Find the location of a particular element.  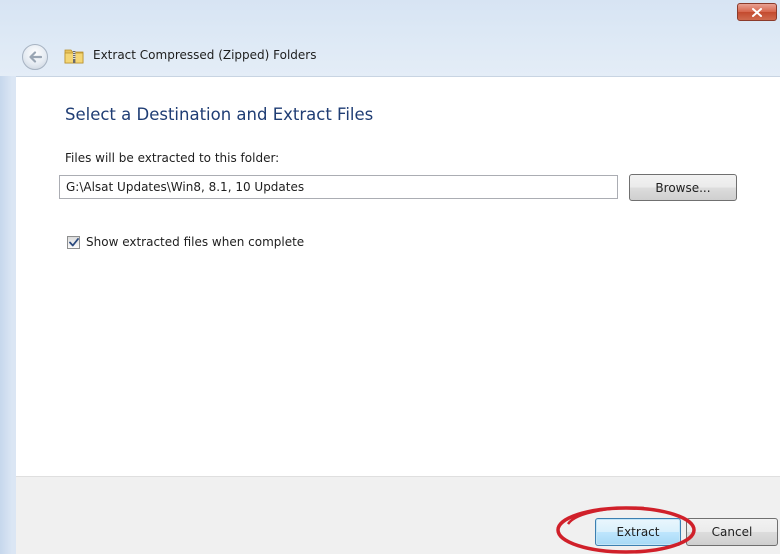

checkmark-icon is located at coordinates (73, 241).